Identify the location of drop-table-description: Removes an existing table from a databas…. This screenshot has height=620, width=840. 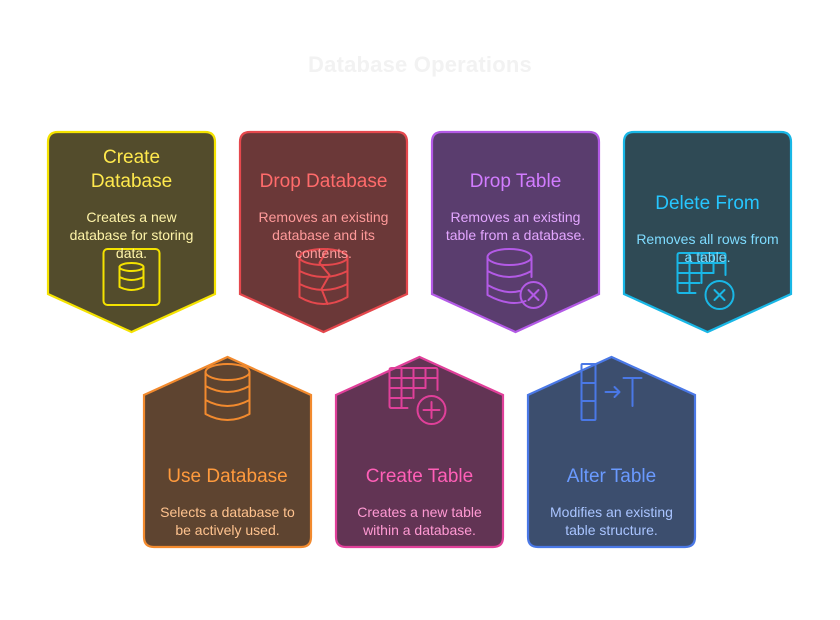
(515, 226).